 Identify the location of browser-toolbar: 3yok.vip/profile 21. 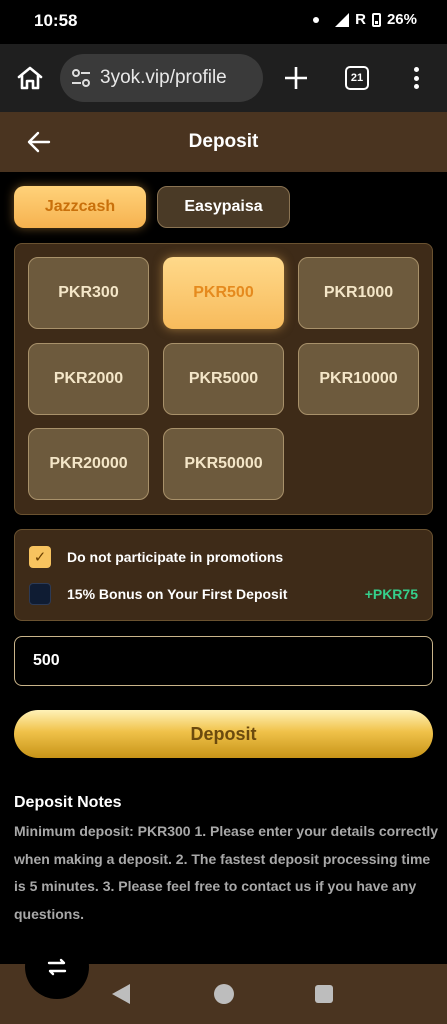
(223, 78).